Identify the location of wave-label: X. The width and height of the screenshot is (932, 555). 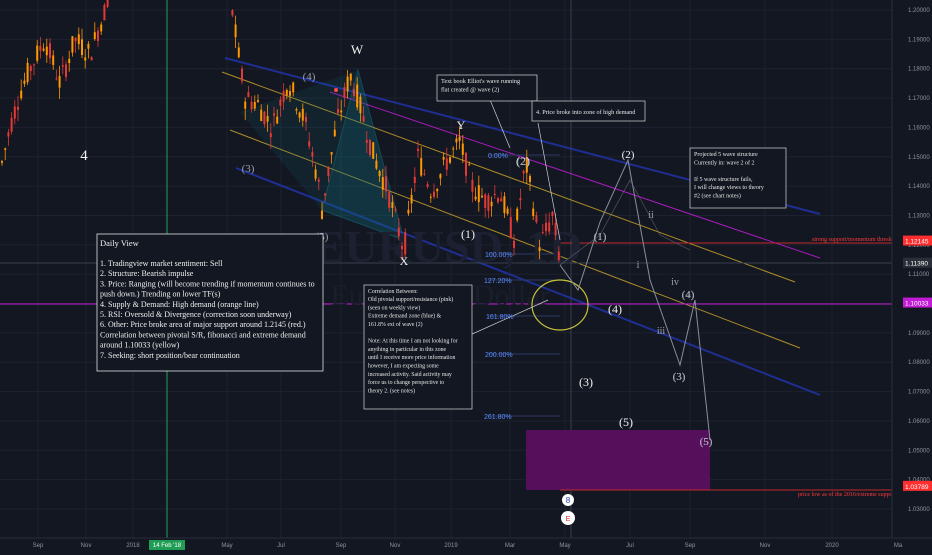
(404, 261).